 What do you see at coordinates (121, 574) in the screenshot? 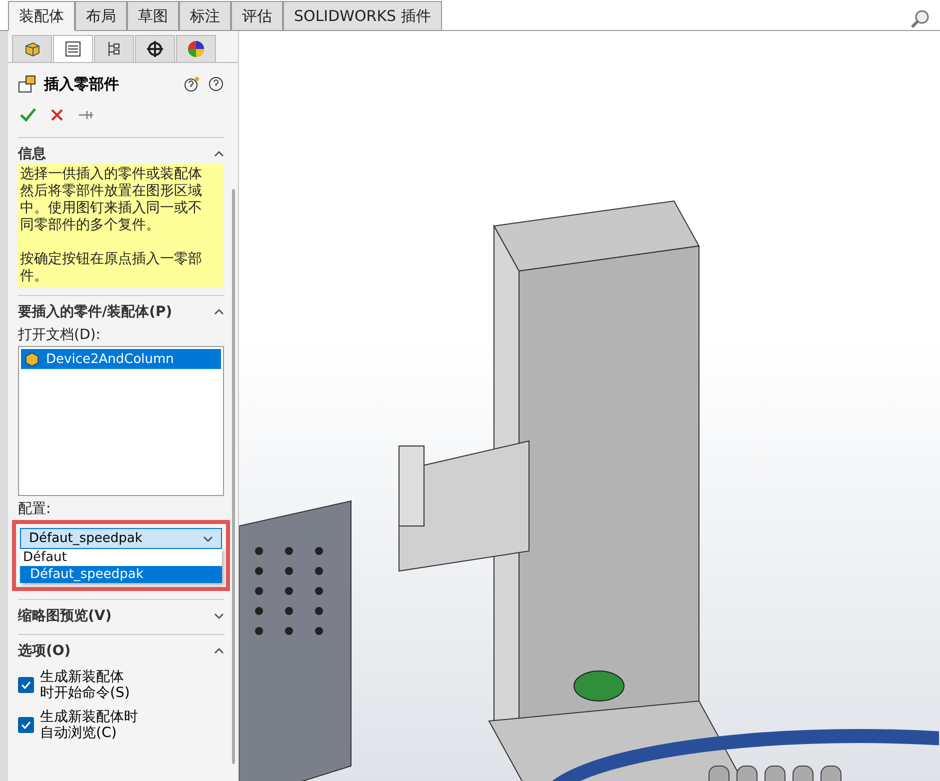
I see `dropdown-option: Défaut_speedpak` at bounding box center [121, 574].